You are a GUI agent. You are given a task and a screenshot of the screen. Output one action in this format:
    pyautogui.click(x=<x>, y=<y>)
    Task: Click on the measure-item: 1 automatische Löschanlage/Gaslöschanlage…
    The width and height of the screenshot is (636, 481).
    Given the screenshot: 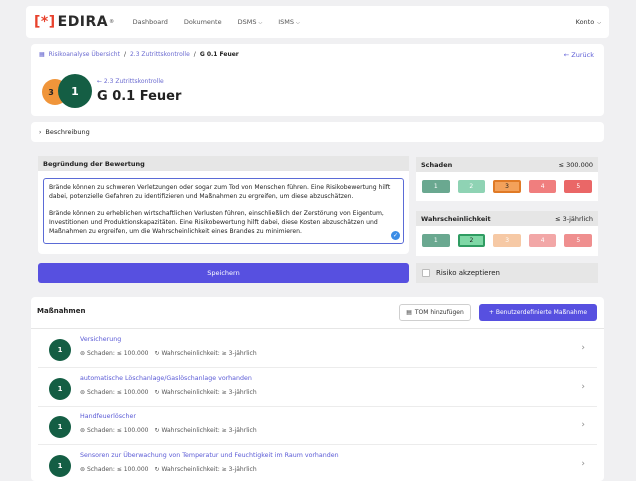 What is the action you would take?
    pyautogui.click(x=317, y=387)
    